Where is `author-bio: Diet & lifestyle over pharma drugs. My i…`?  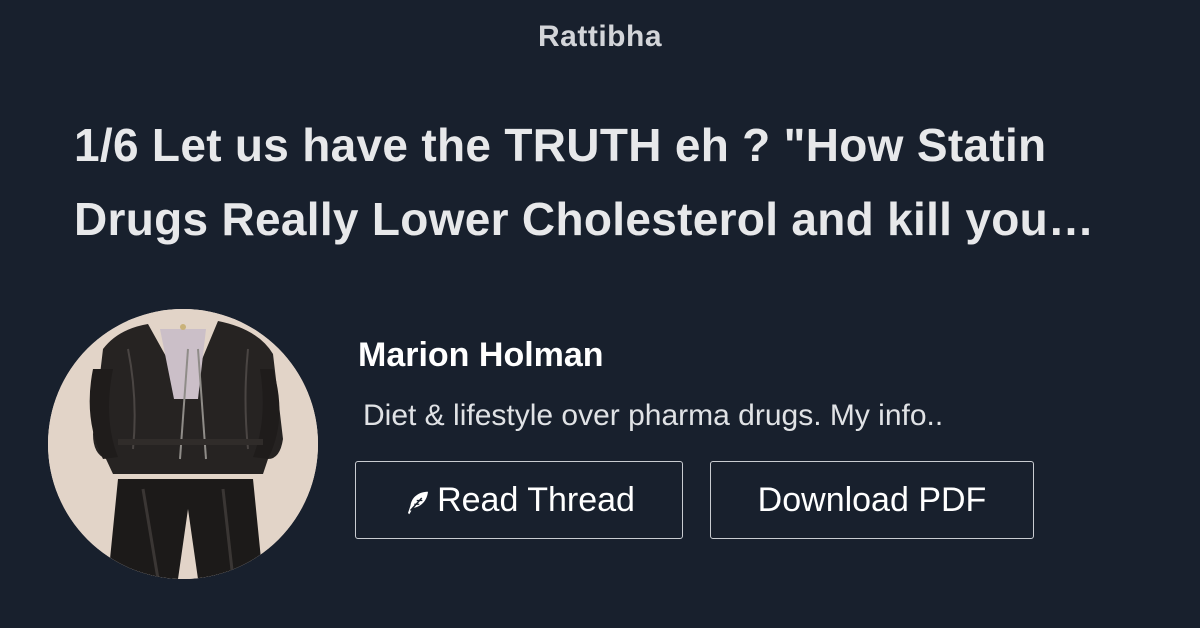
author-bio: Diet & lifestyle over pharma drugs. My i… is located at coordinates (653, 415).